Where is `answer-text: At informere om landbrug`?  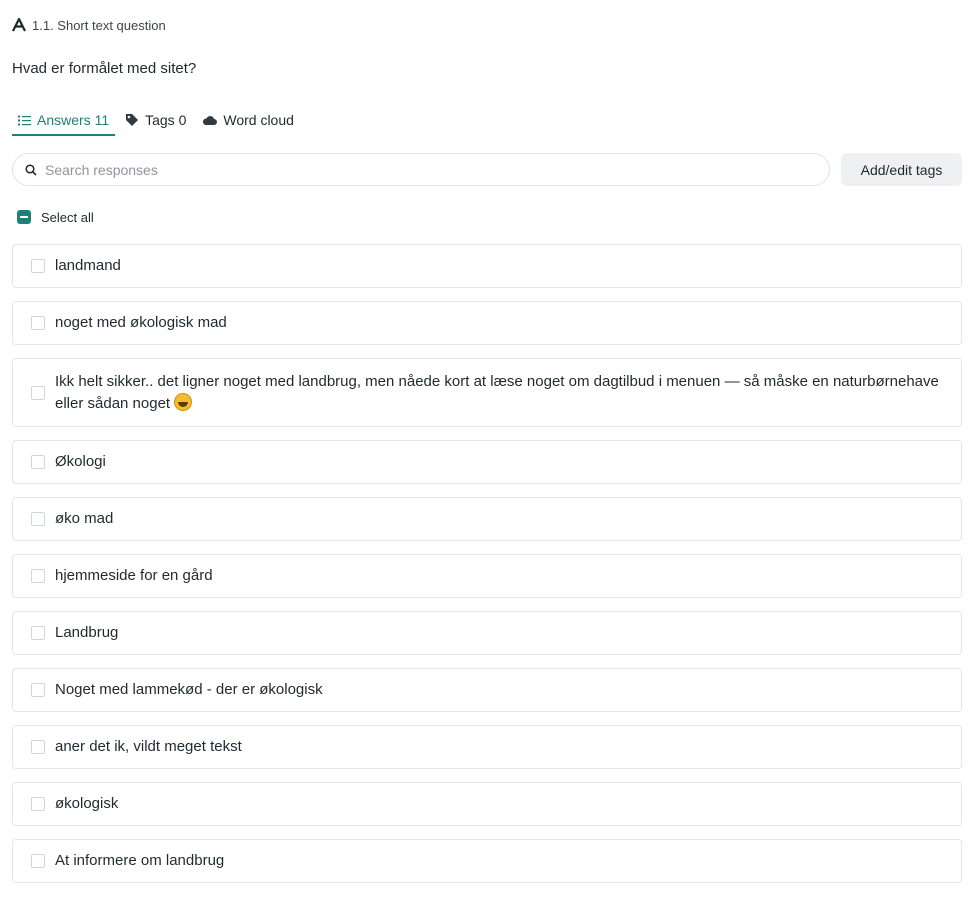 answer-text: At informere om landbrug is located at coordinates (140, 860).